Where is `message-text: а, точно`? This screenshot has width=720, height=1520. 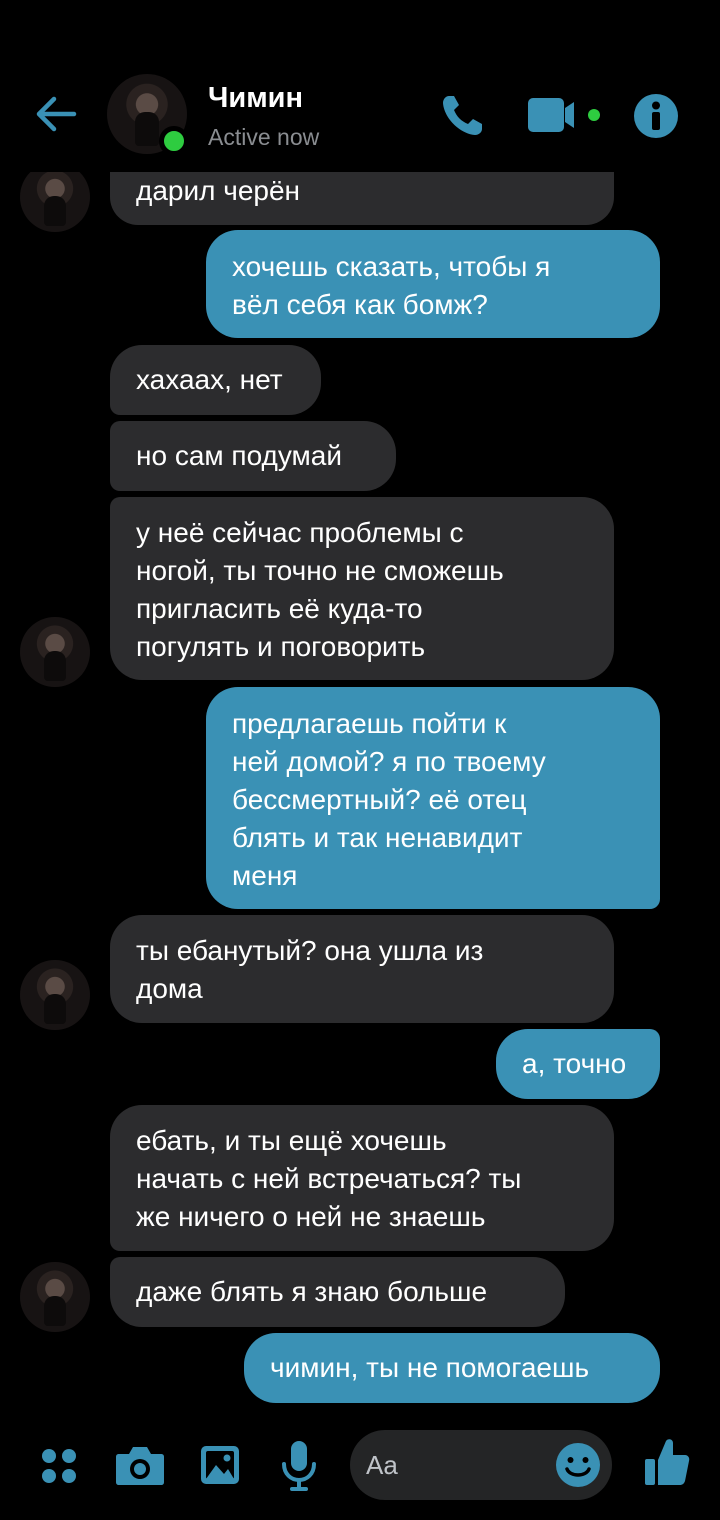 message-text: а, точно is located at coordinates (574, 1063).